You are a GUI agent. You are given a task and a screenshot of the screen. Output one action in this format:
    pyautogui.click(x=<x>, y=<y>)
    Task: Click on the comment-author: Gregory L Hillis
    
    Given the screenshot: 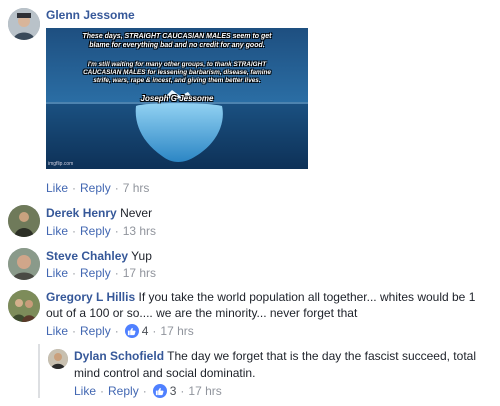 What is the action you would take?
    pyautogui.click(x=90, y=297)
    